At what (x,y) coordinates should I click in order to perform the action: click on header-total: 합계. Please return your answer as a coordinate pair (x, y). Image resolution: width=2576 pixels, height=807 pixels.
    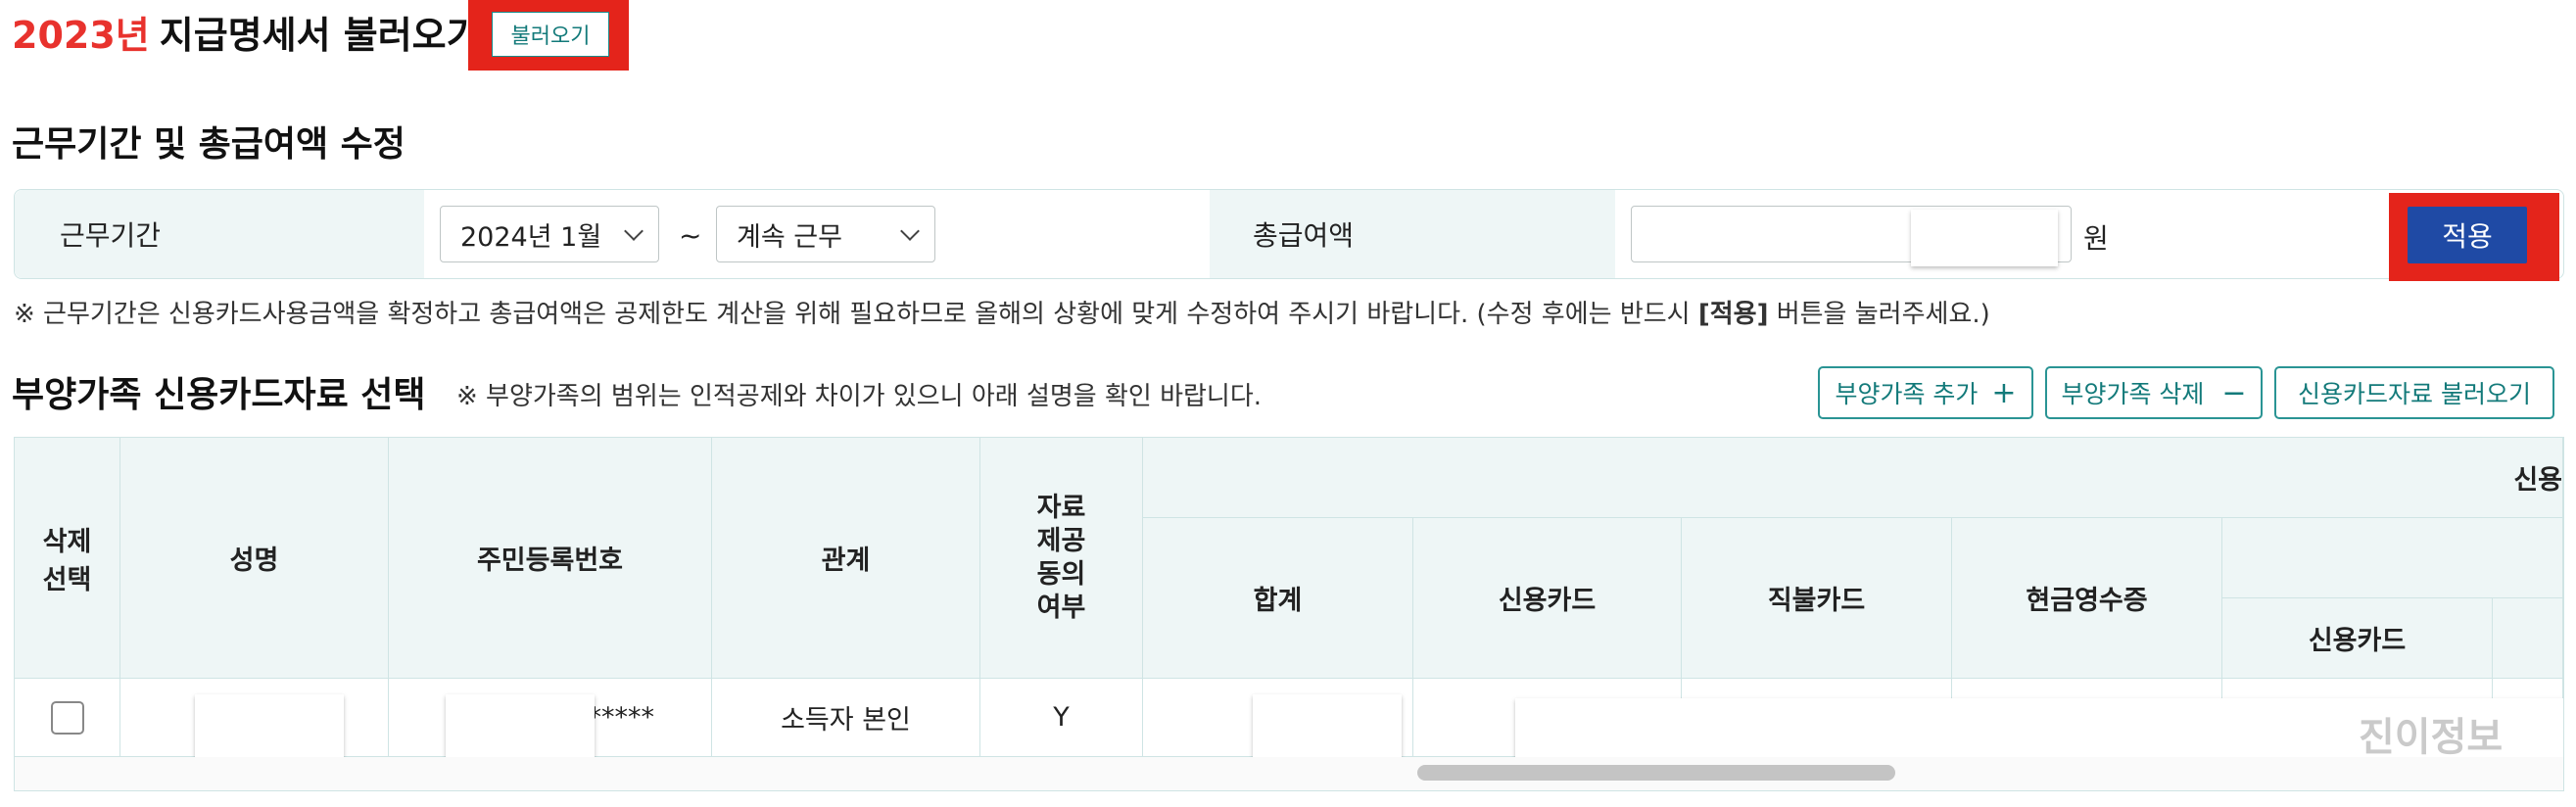
    Looking at the image, I should click on (1278, 598).